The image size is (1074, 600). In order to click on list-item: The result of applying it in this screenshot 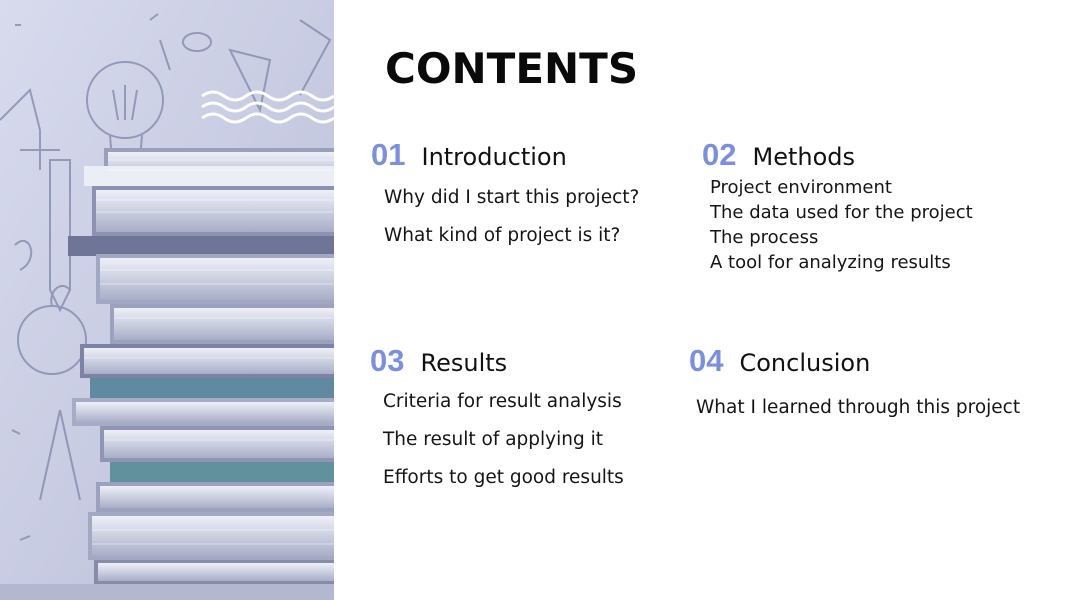, I will do `click(493, 439)`.